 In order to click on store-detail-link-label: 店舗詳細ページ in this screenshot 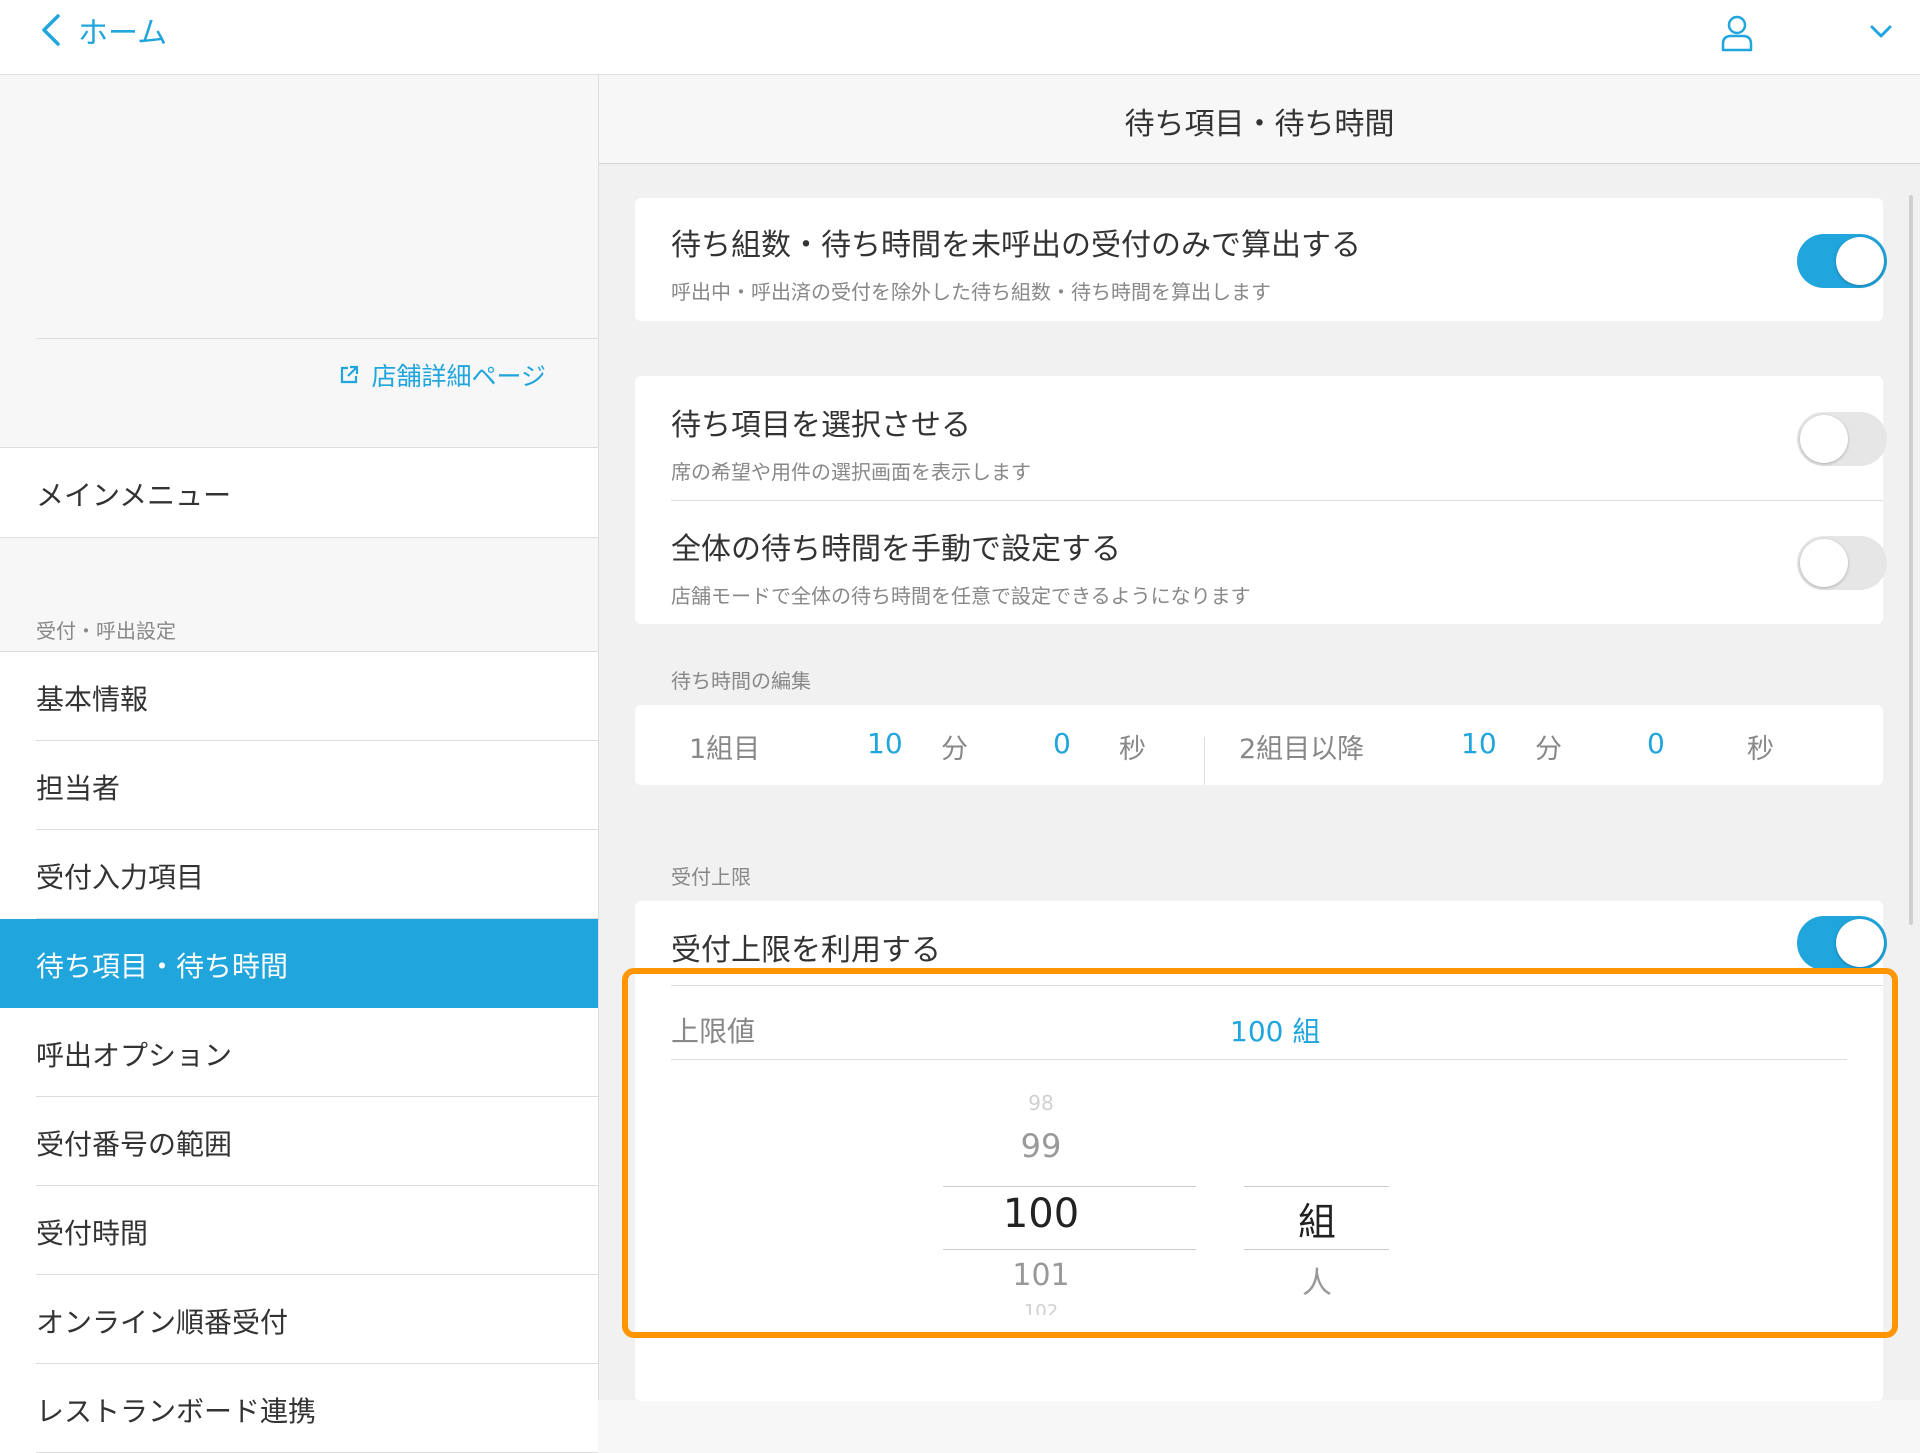, I will do `click(458, 376)`.